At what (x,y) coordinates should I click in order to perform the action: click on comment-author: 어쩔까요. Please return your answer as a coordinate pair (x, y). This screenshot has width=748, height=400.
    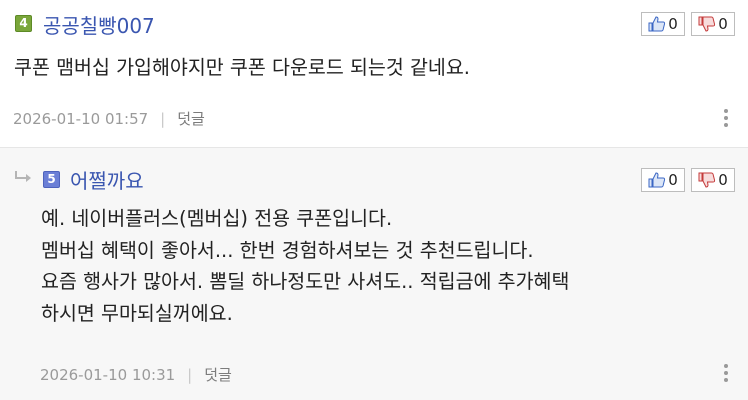
    Looking at the image, I should click on (107, 179).